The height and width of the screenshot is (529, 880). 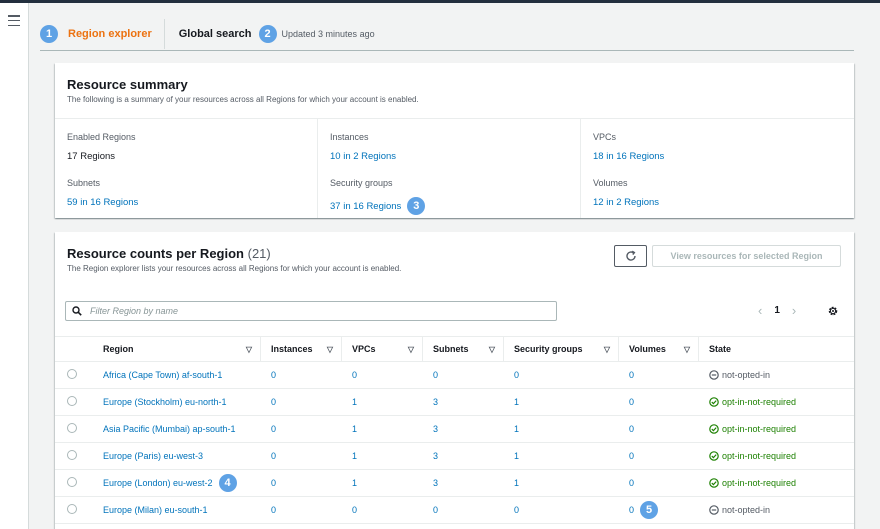 I want to click on panel-title: Resource summary, so click(x=127, y=84).